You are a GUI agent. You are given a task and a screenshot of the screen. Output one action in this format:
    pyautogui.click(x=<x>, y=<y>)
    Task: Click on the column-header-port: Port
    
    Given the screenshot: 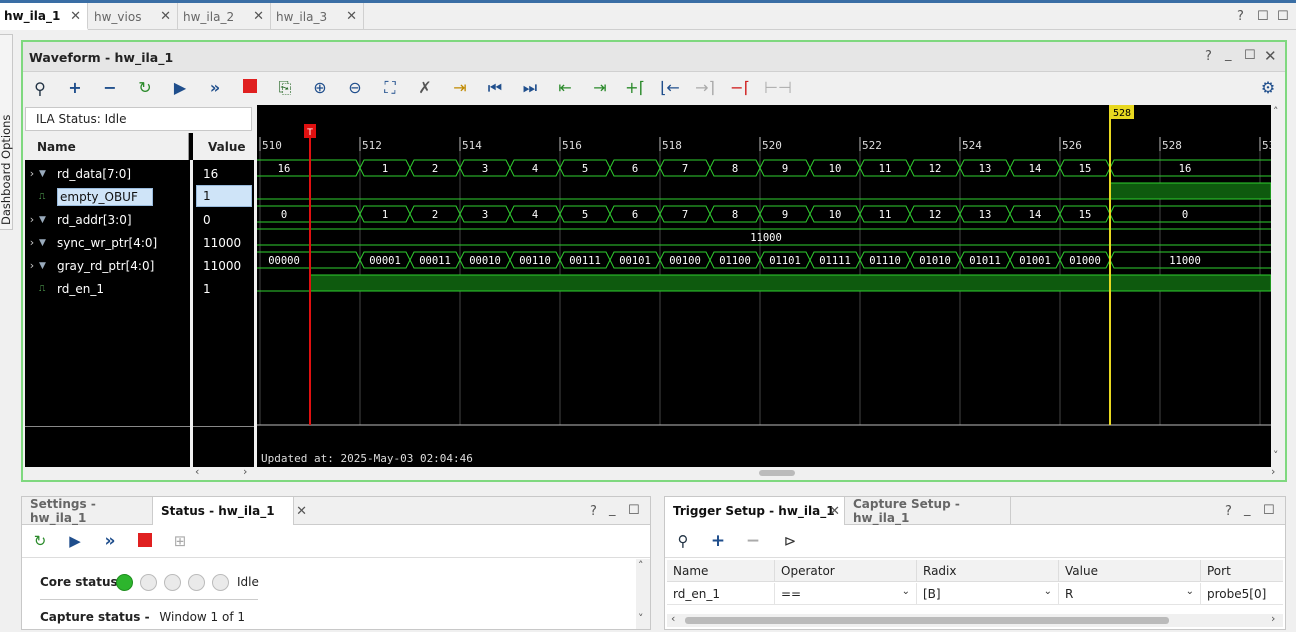 What is the action you would take?
    pyautogui.click(x=1242, y=571)
    